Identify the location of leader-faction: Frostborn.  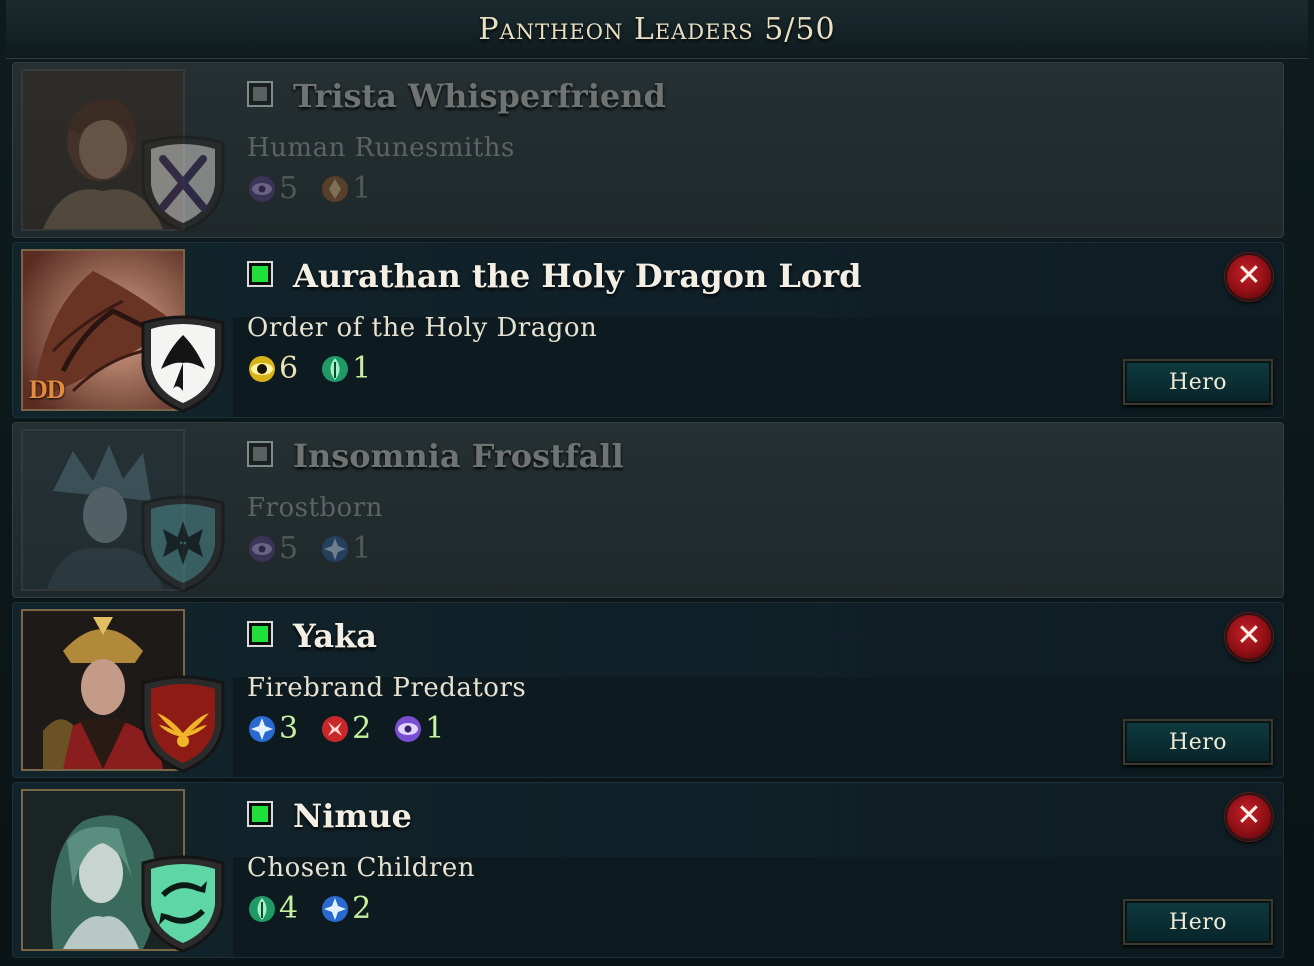
(315, 508).